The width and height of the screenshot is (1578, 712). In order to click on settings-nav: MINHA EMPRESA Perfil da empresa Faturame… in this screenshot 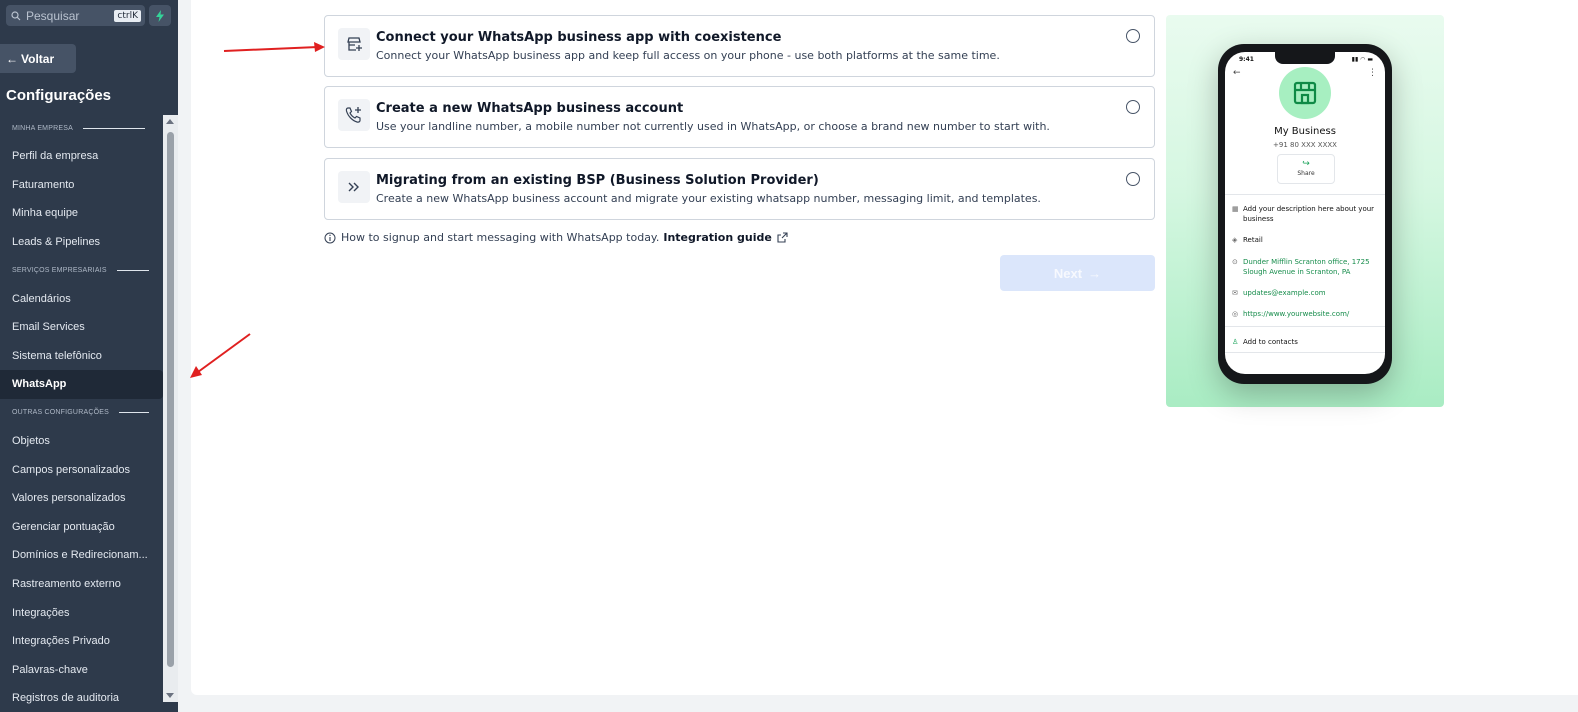, I will do `click(81, 413)`.